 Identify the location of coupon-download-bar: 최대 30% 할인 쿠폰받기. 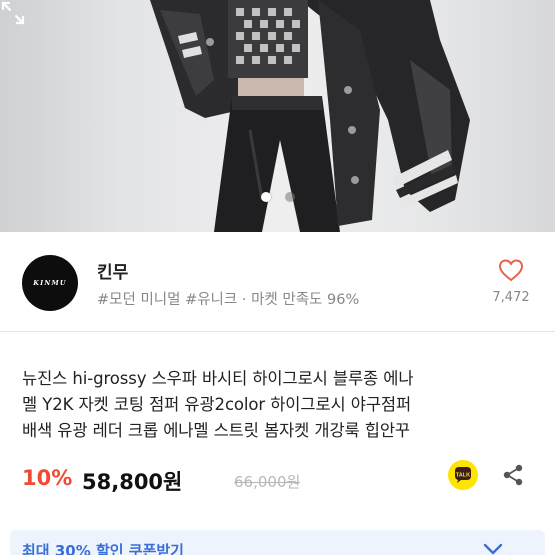
(277, 542).